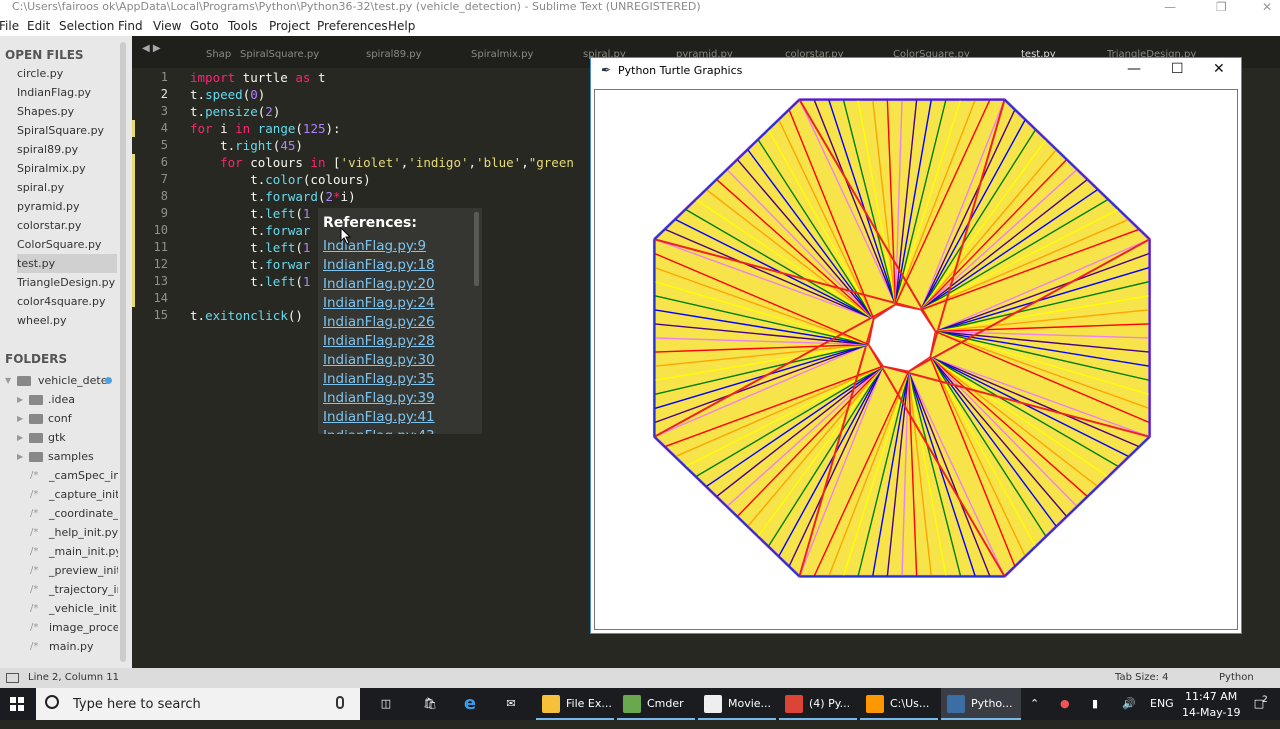 This screenshot has height=729, width=1280. I want to click on menu-edit: Edit, so click(38, 26).